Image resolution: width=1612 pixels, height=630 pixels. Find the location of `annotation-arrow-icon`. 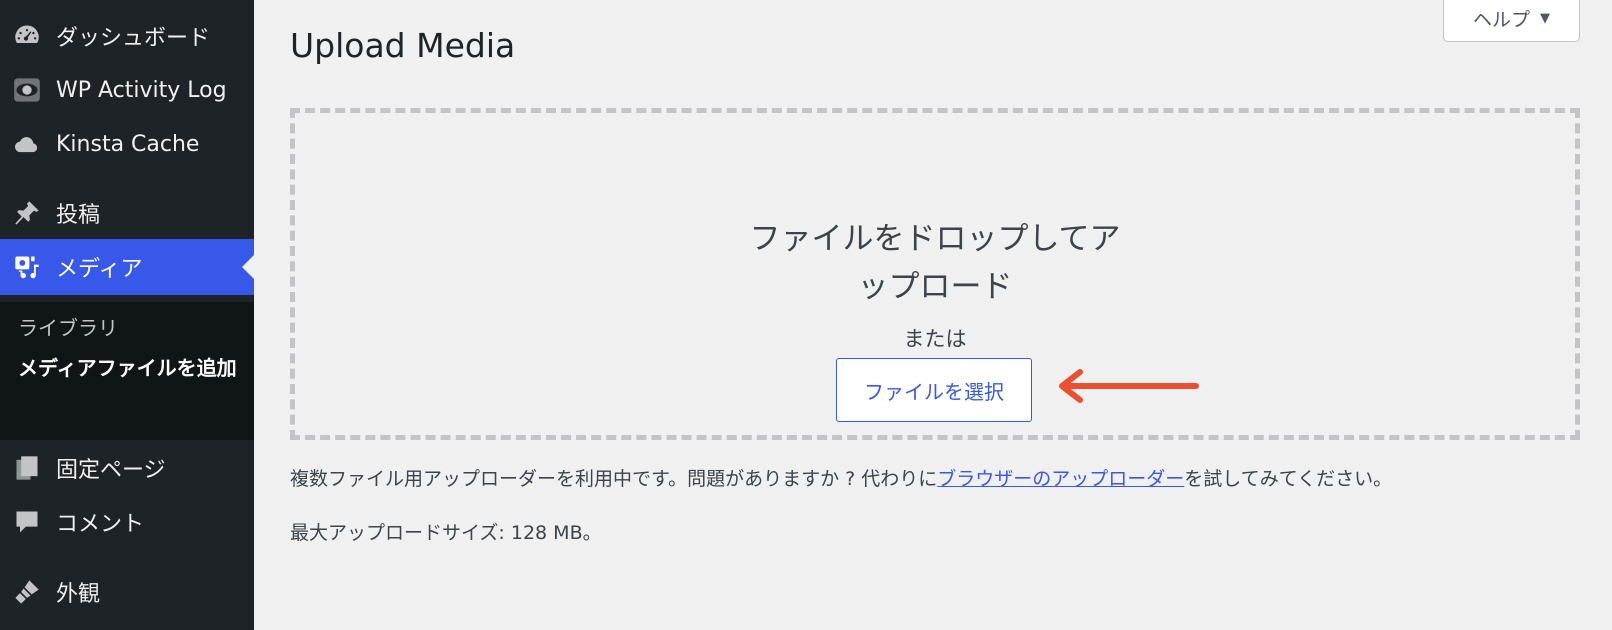

annotation-arrow-icon is located at coordinates (1129, 386).